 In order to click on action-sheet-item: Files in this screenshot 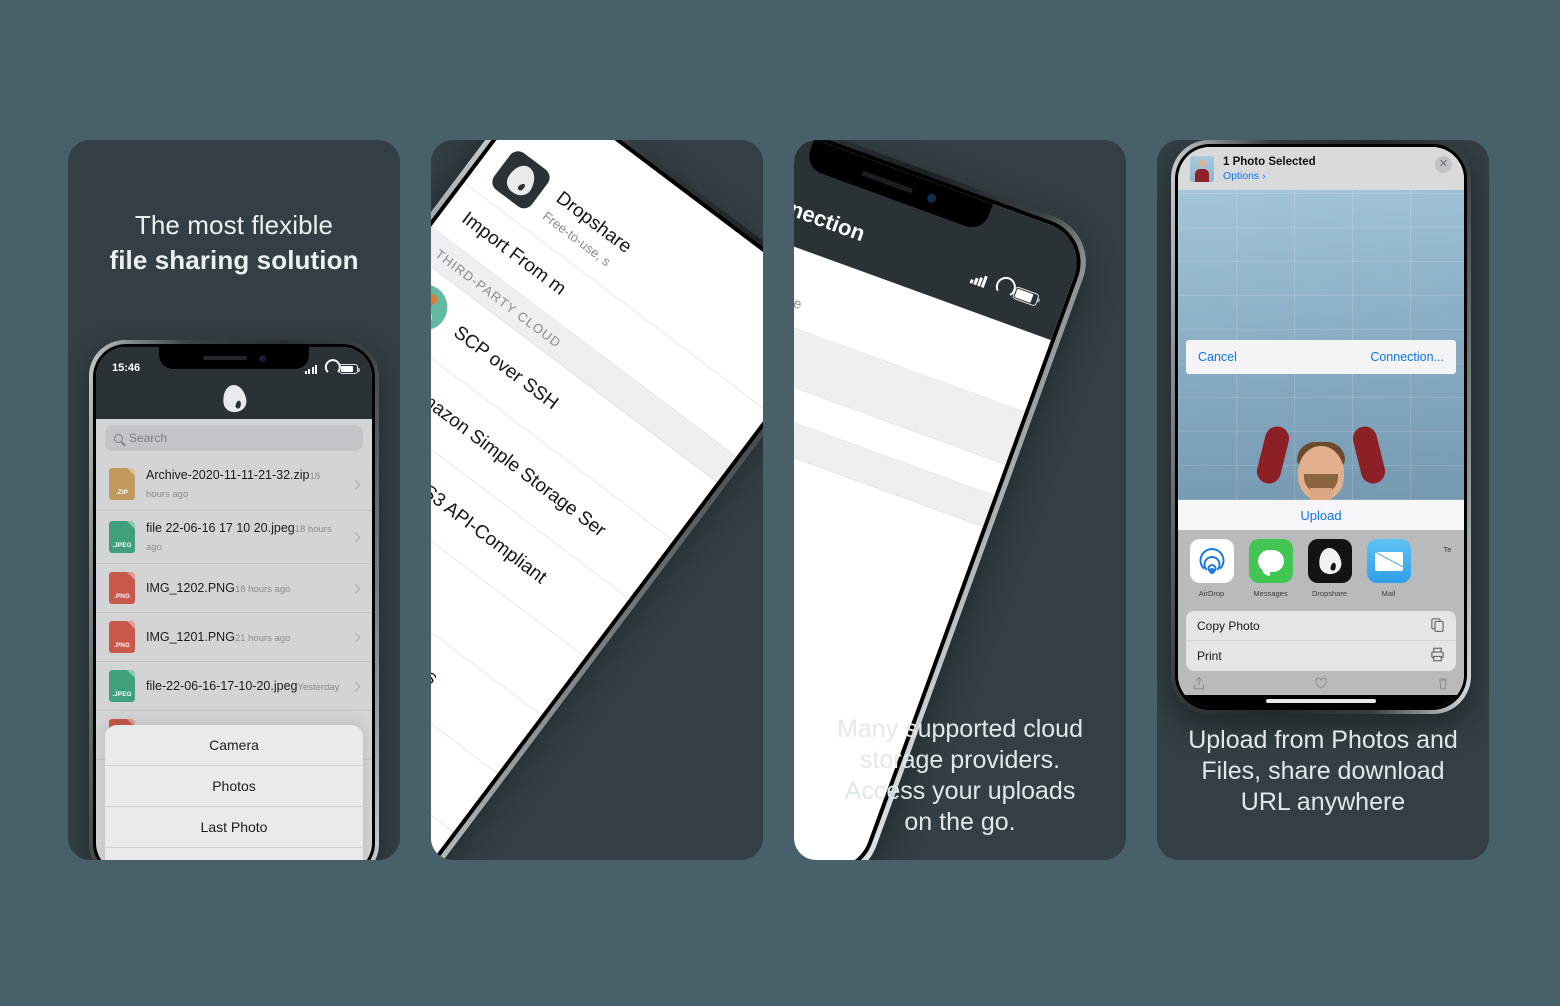, I will do `click(234, 854)`.